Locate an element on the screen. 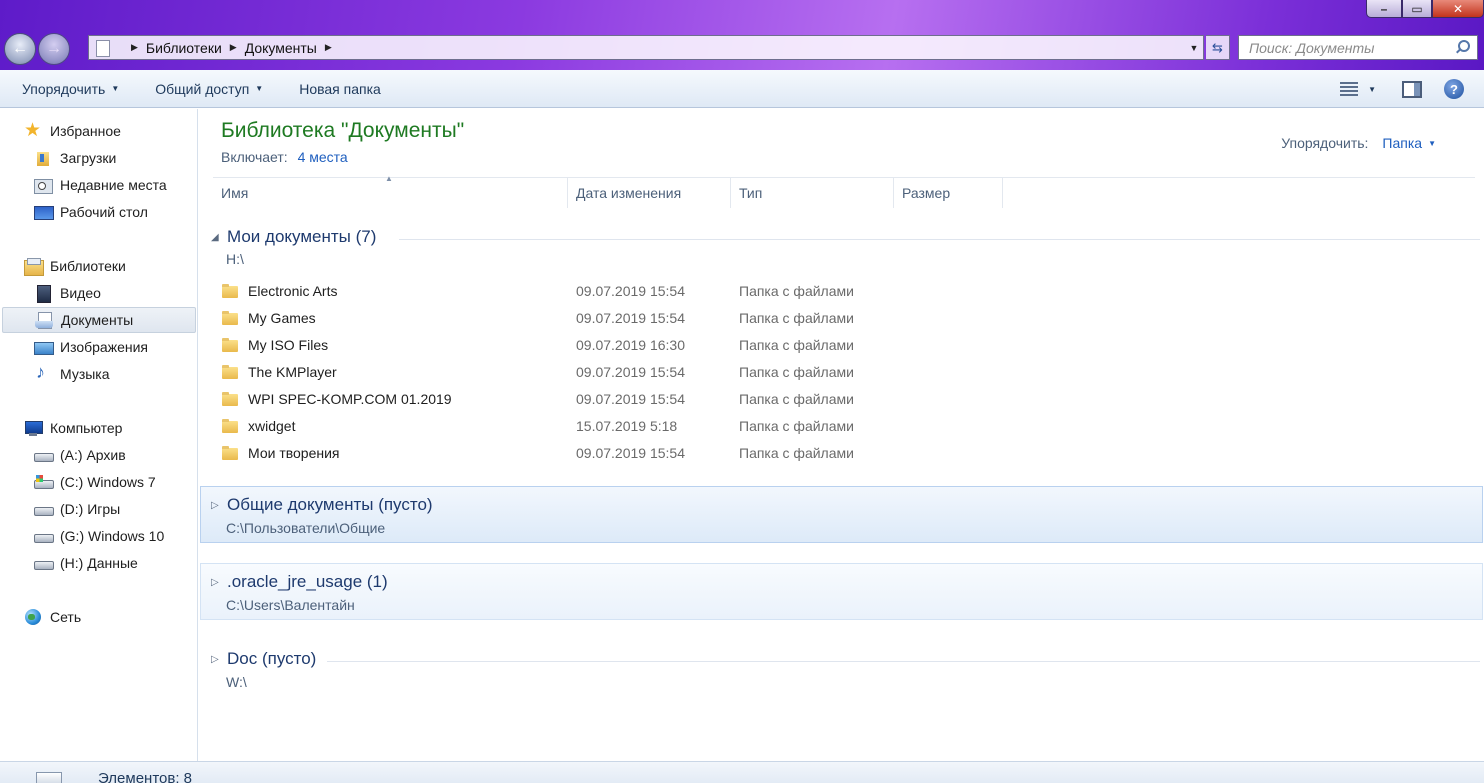 The image size is (1484, 783). nav-music: Музыка is located at coordinates (98, 374).